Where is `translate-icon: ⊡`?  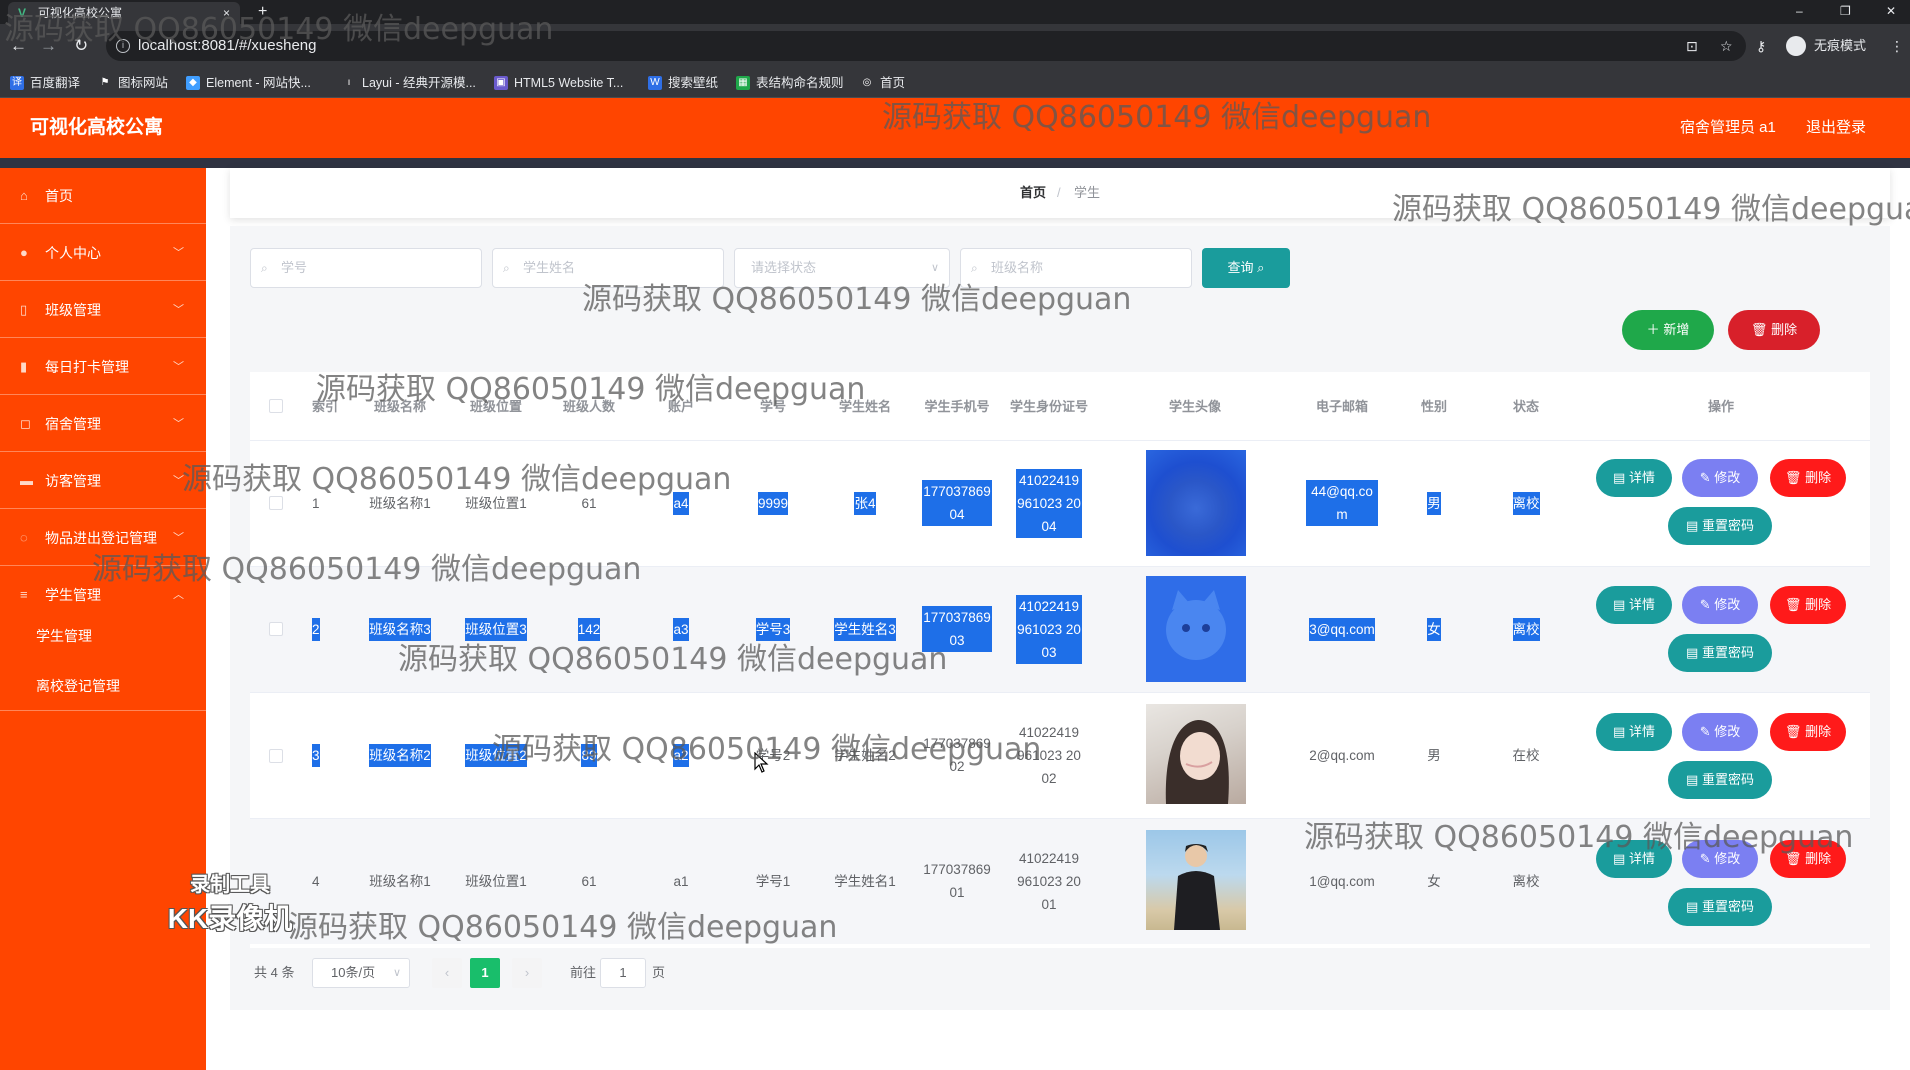
translate-icon: ⊡ is located at coordinates (1692, 46).